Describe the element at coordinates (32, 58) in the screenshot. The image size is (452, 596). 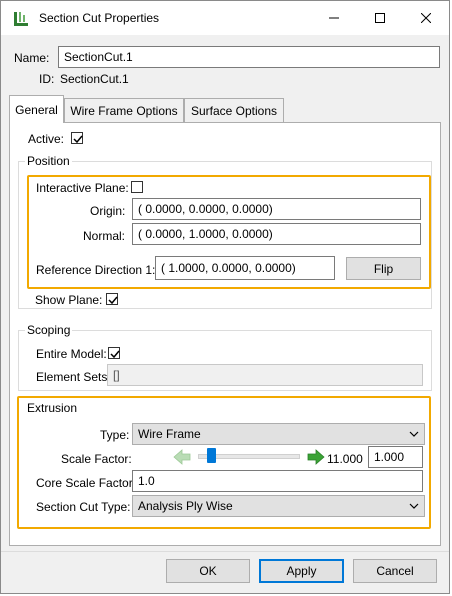
I see `name-label: Name:` at that location.